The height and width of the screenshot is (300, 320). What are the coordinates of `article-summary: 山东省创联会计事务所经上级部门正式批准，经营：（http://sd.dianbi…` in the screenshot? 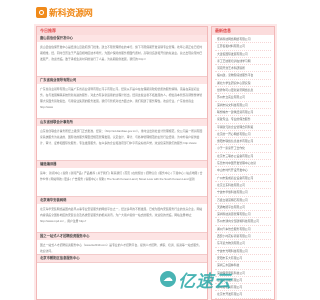 It's located at (121, 137).